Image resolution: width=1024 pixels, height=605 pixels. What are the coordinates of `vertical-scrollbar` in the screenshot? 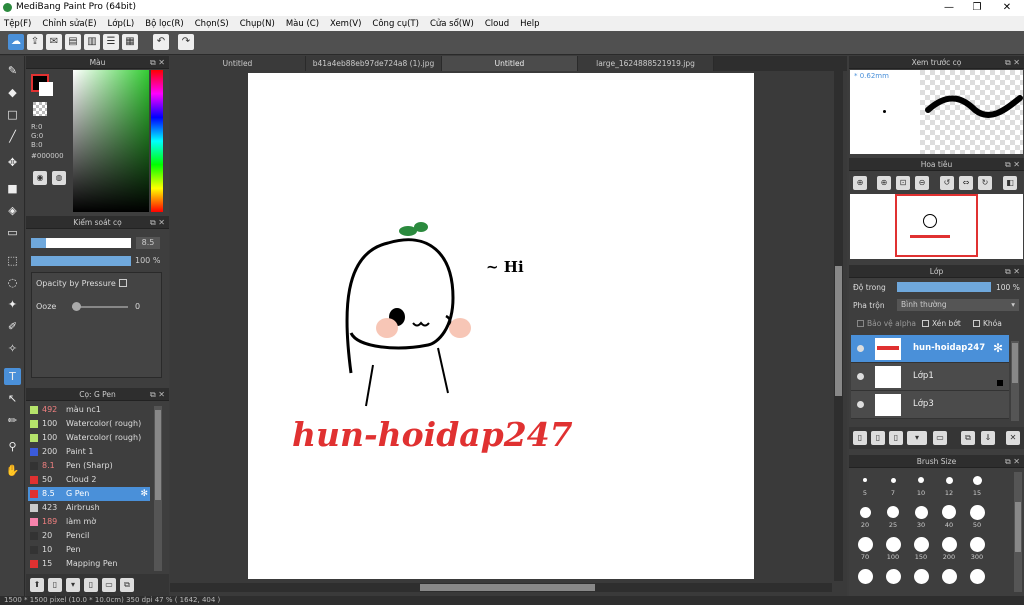 It's located at (838, 326).